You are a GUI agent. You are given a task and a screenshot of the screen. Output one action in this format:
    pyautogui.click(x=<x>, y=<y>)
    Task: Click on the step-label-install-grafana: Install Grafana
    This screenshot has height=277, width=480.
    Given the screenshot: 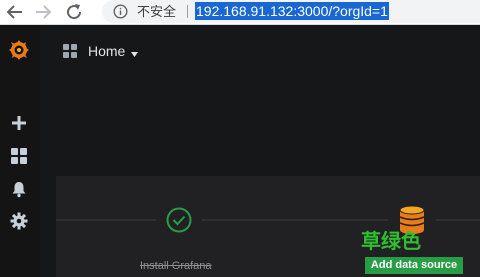 What is the action you would take?
    pyautogui.click(x=176, y=266)
    